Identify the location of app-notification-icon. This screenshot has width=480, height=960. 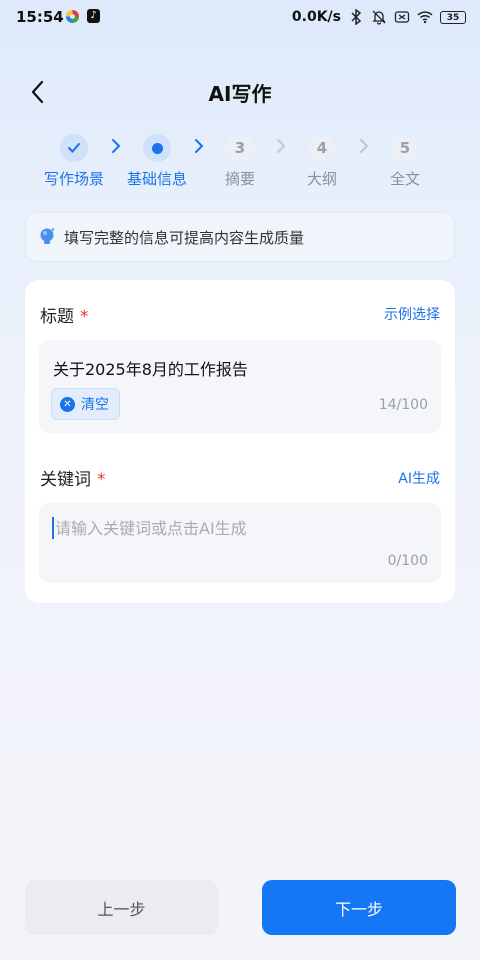
(72, 16).